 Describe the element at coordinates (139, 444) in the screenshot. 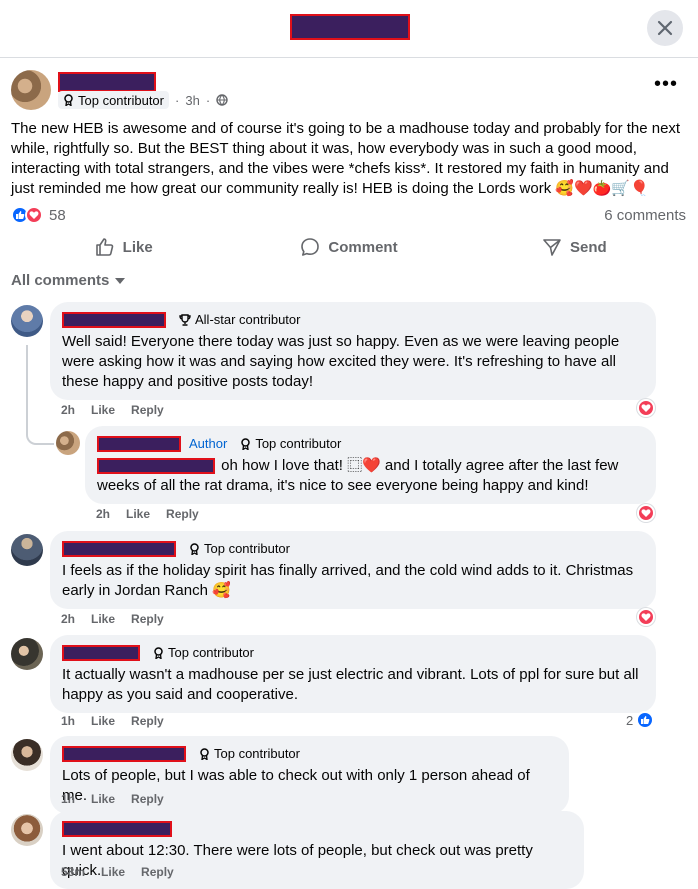

I see `redacted-author-name` at that location.